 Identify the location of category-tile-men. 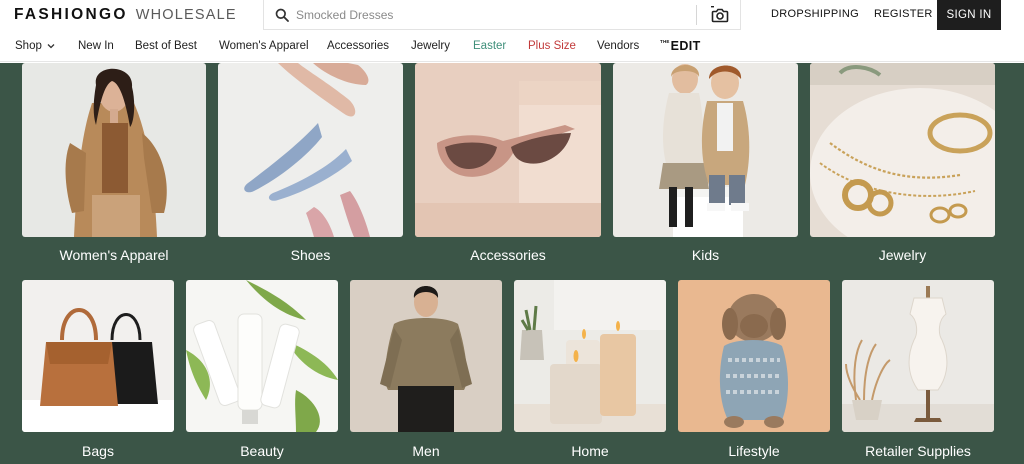
(426, 356).